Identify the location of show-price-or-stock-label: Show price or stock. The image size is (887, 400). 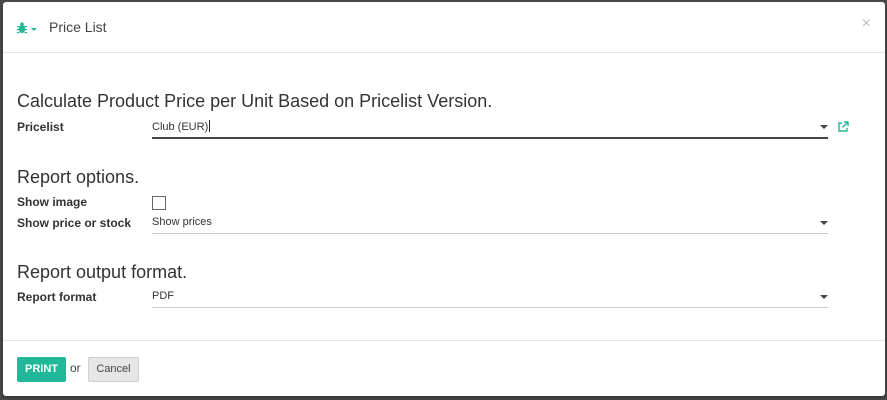
(74, 223).